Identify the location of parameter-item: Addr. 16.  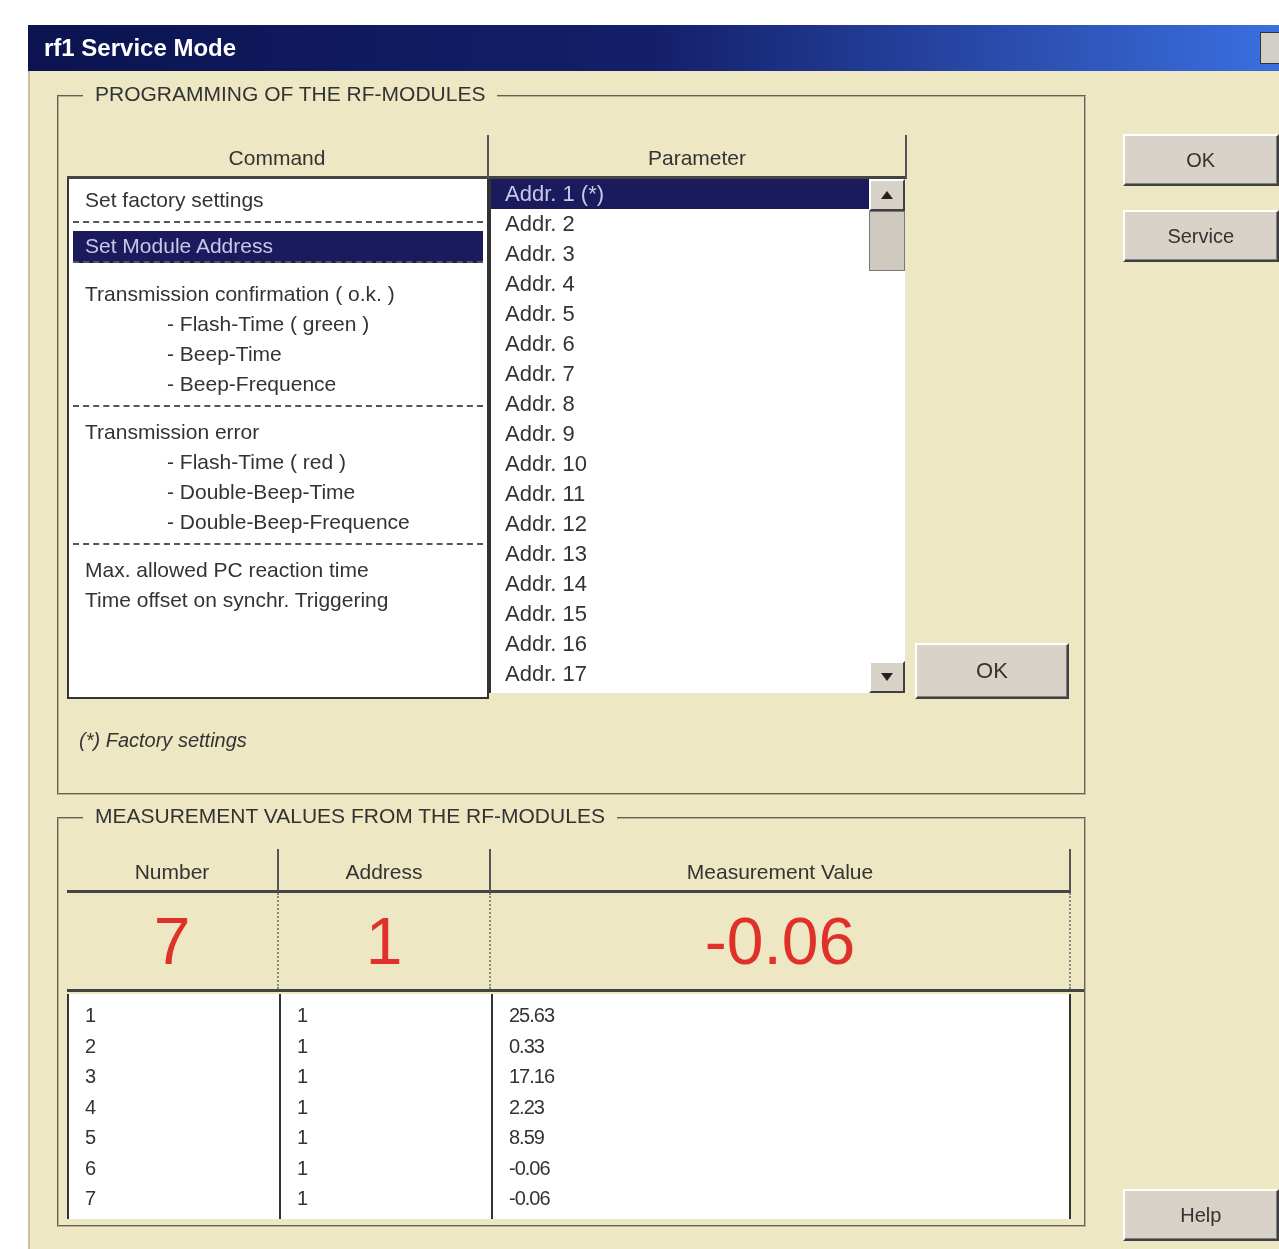
(680, 644).